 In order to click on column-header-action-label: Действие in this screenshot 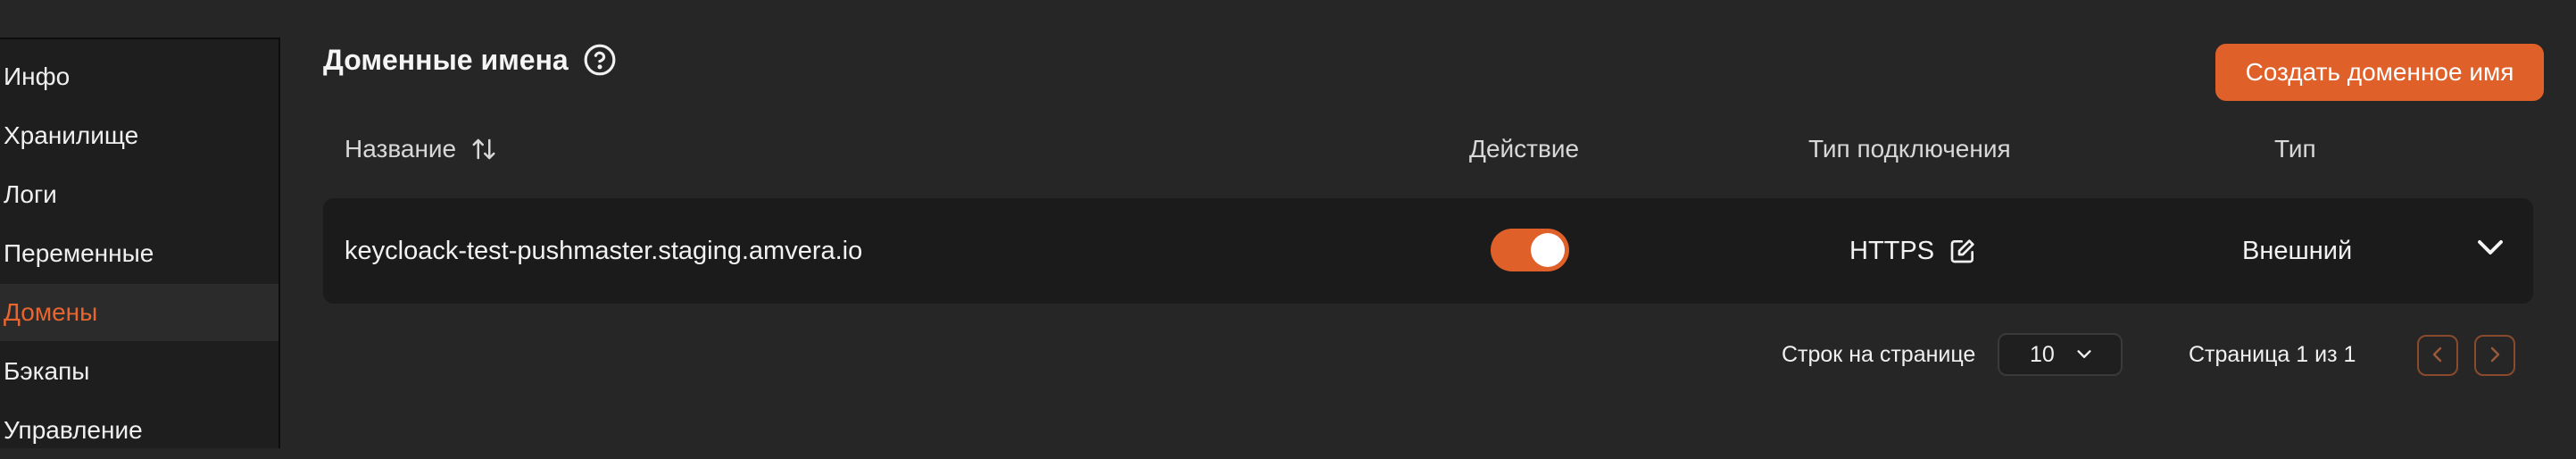, I will do `click(1524, 149)`.